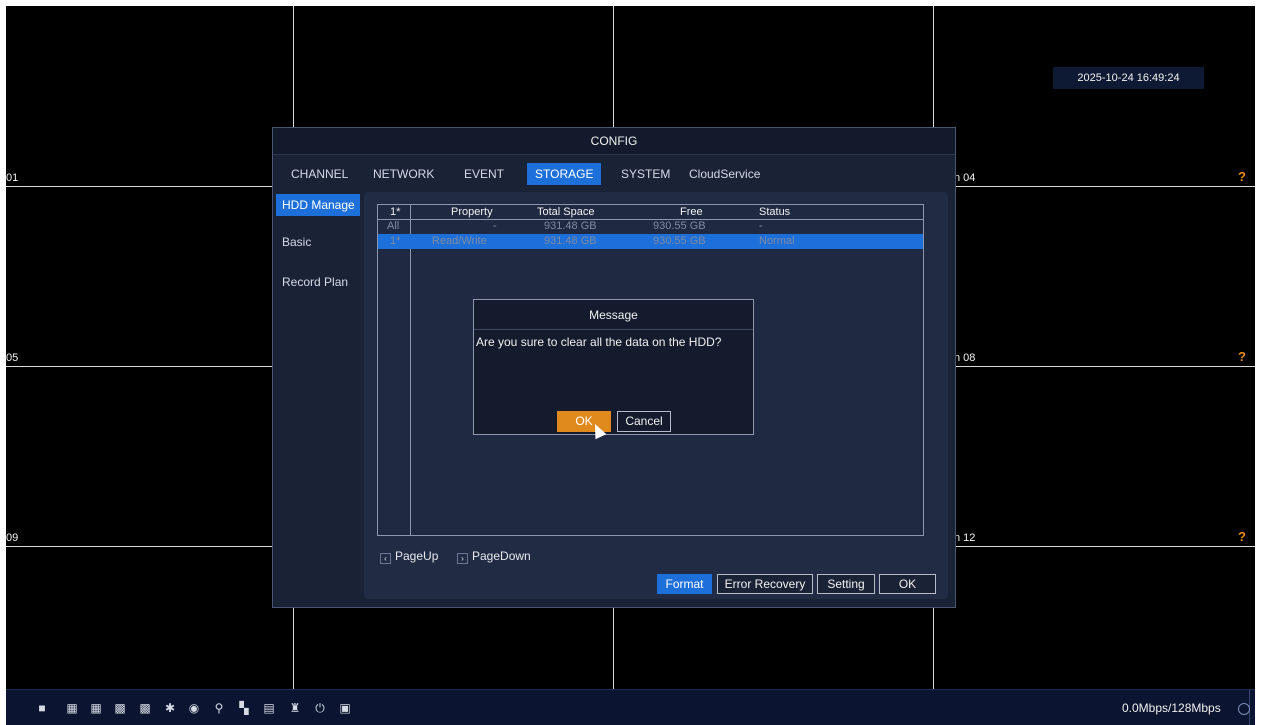  What do you see at coordinates (1242, 356) in the screenshot?
I see `camera-08-no-signal-icon: ?` at bounding box center [1242, 356].